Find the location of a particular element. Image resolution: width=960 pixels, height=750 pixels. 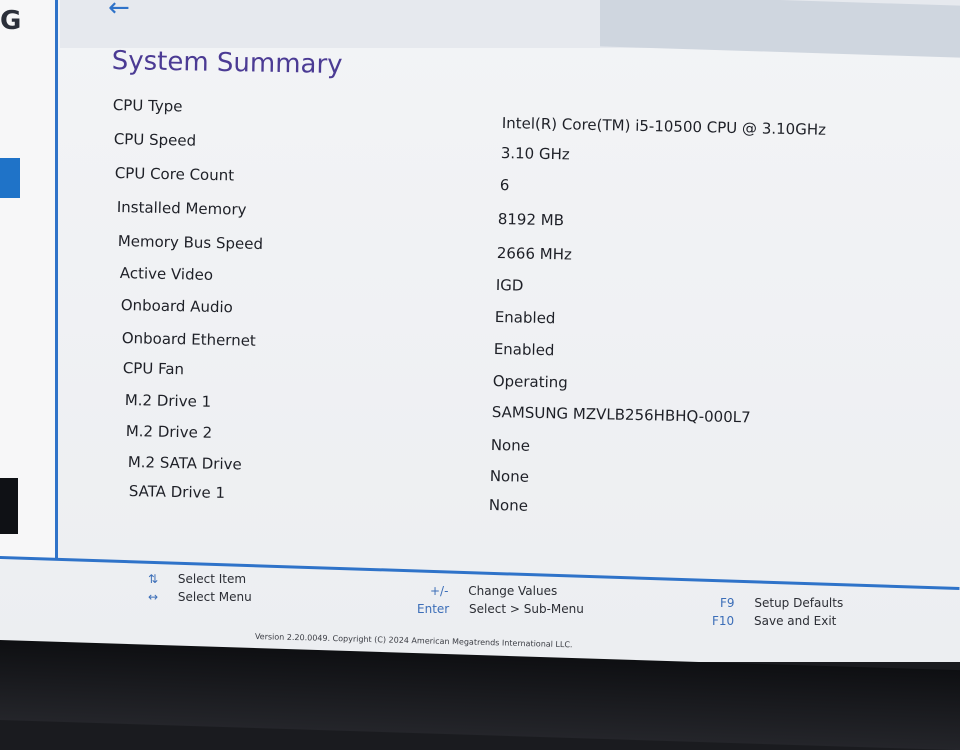

summary-row: SATA Drive 1 None is located at coordinates (488, 498).